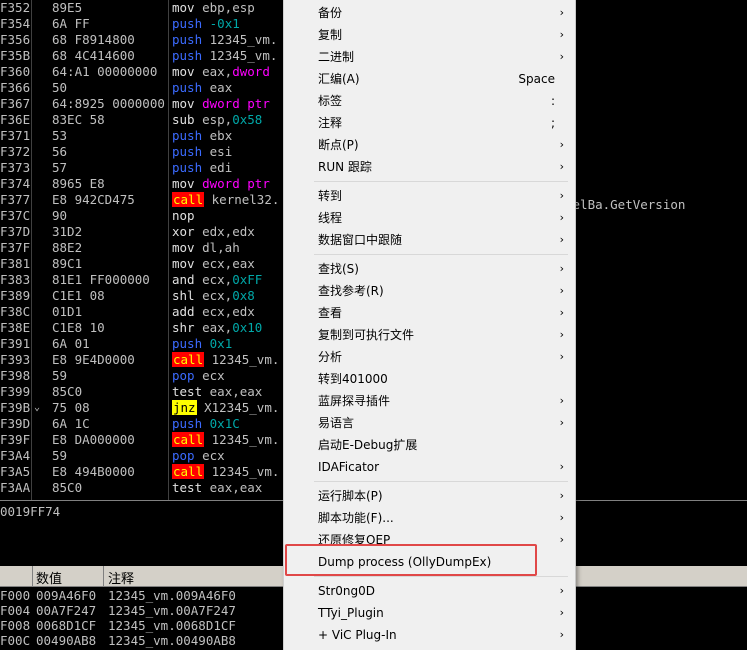 This screenshot has height=650, width=747. Describe the element at coordinates (71, 343) in the screenshot. I see `hex-bytes: 6A 01` at that location.